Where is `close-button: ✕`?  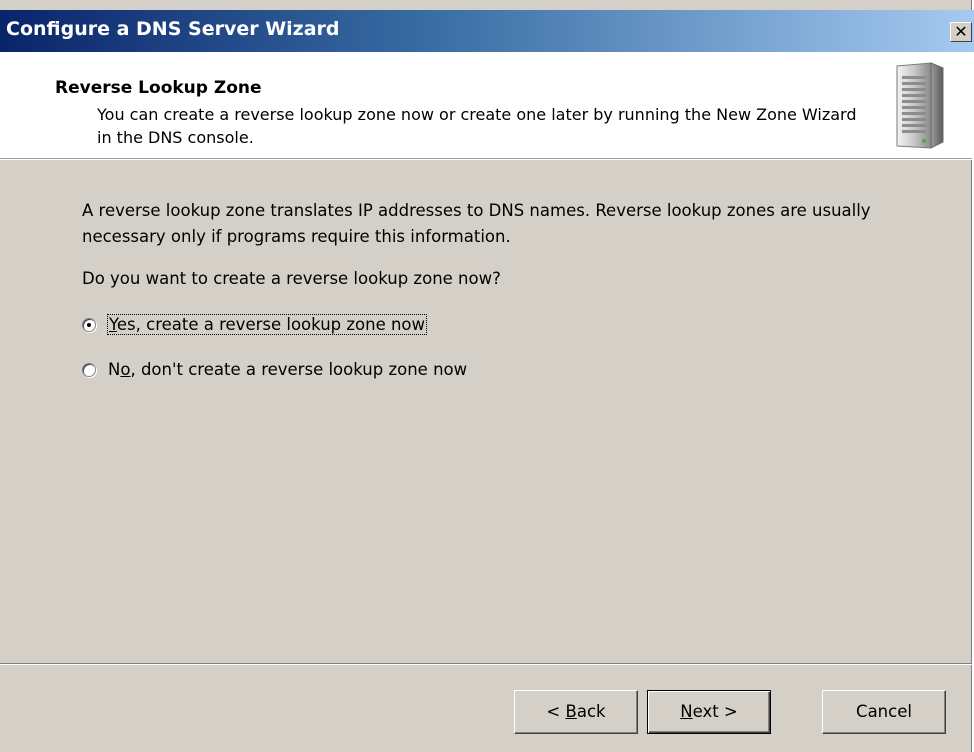
close-button: ✕ is located at coordinates (961, 32).